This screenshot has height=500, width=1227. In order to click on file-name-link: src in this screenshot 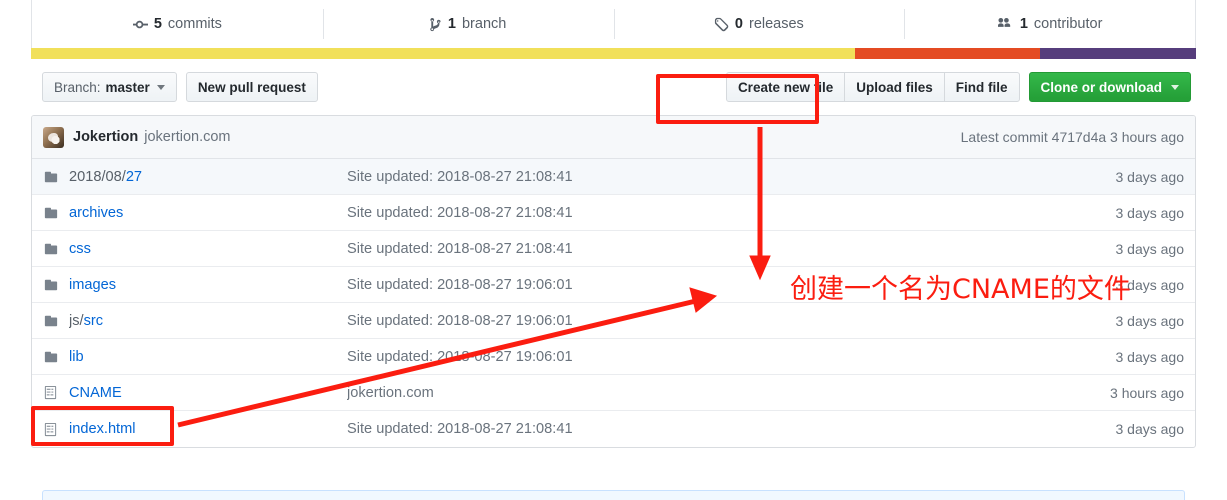, I will do `click(93, 321)`.